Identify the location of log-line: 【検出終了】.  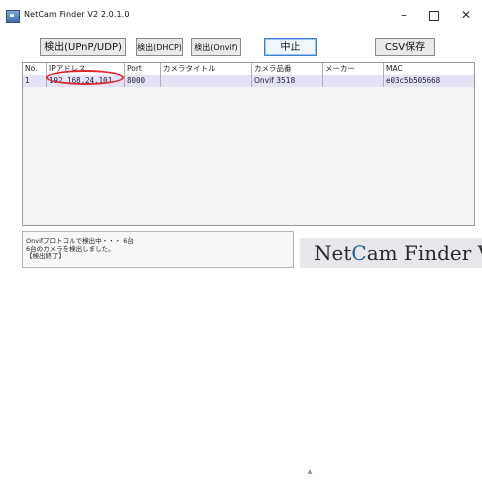
(45, 256).